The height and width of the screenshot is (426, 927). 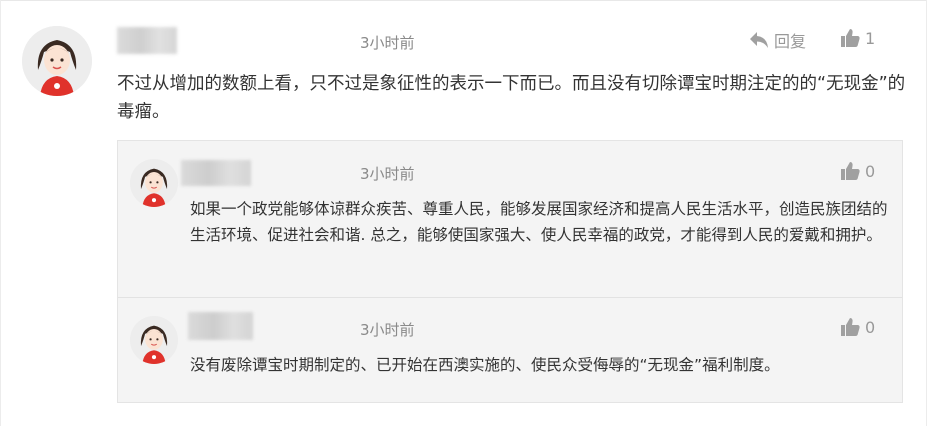 I want to click on like-button: 1, so click(x=857, y=38).